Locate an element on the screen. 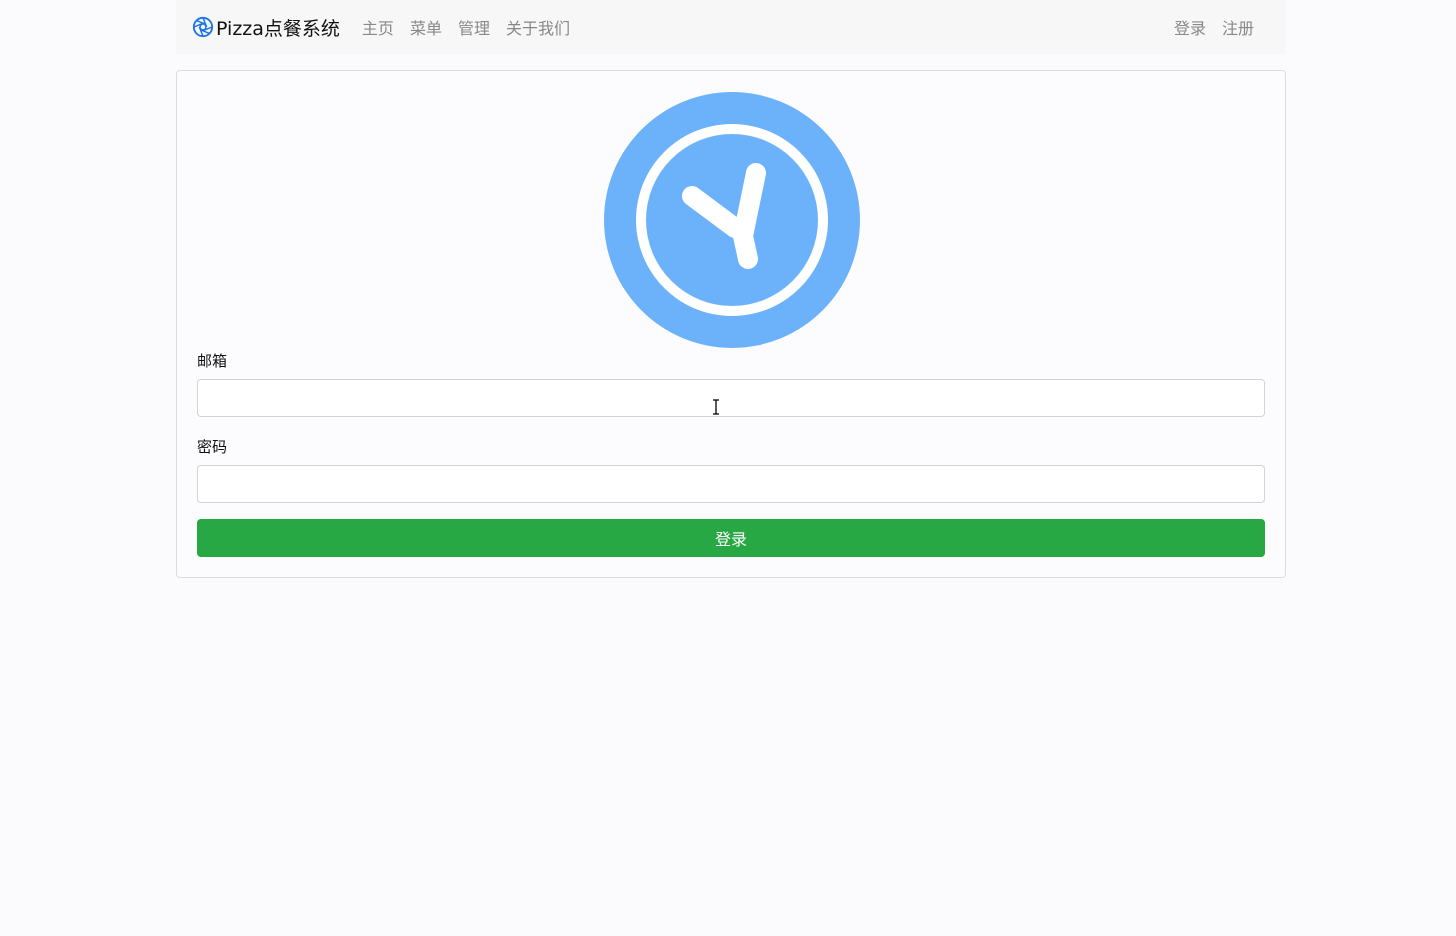 This screenshot has height=936, width=1456. nav-link-register: 注册 is located at coordinates (1238, 27).